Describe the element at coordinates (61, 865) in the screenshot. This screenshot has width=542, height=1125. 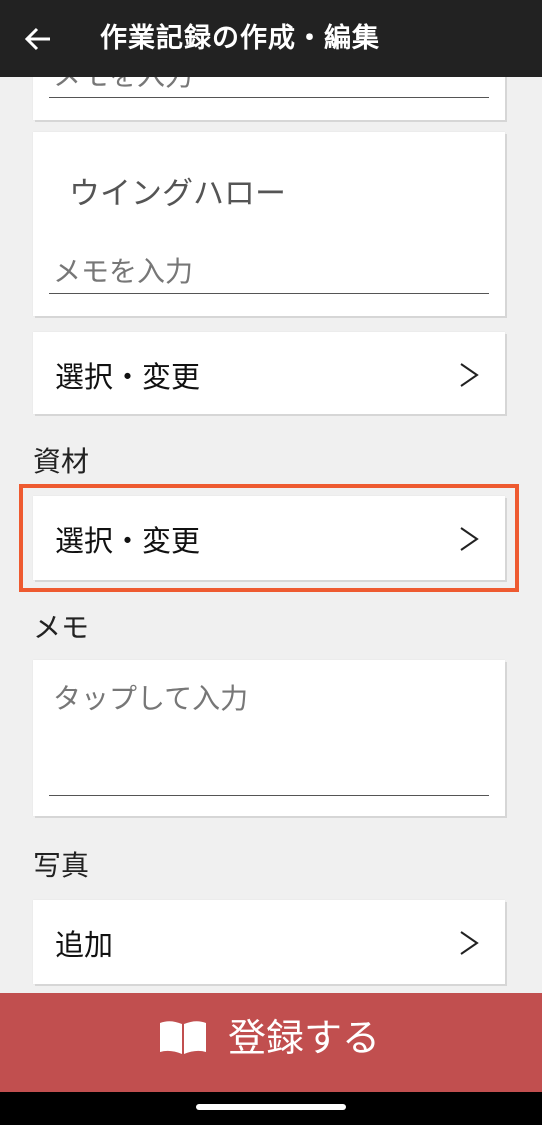
I see `photo-section-label: 写真` at that location.